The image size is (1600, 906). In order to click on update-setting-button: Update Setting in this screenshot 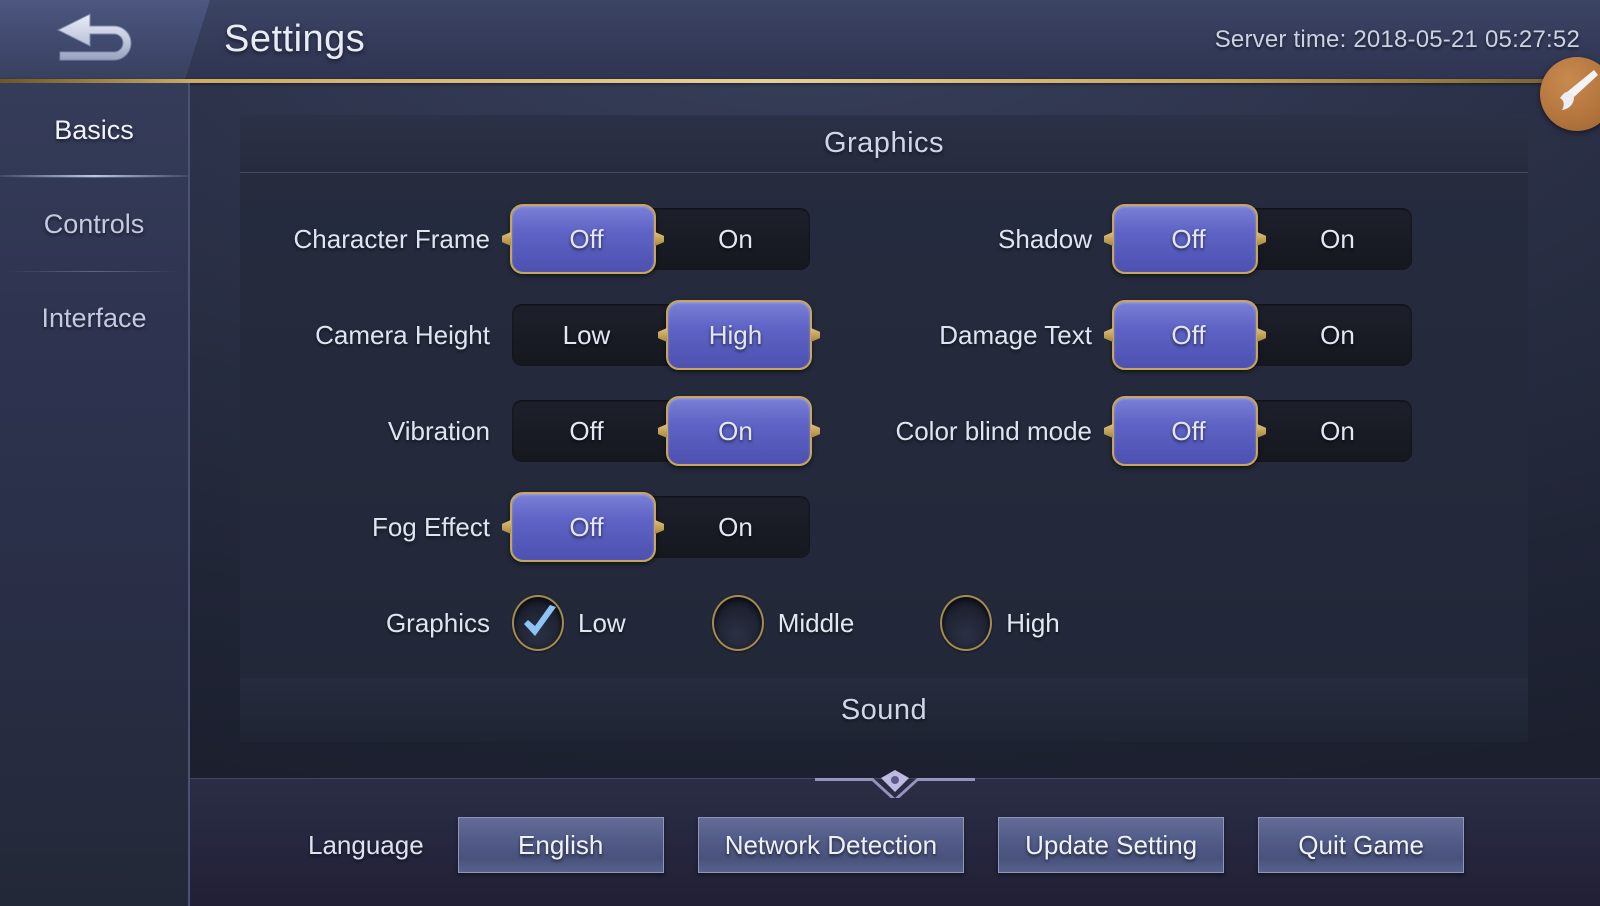, I will do `click(1111, 845)`.